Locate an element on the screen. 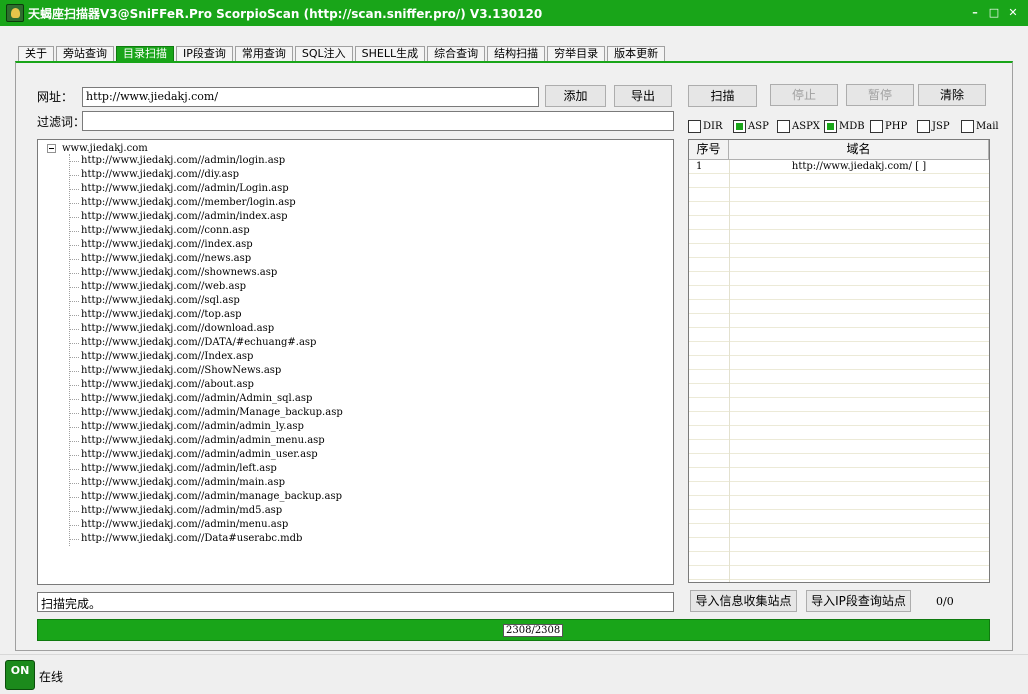  import-count: 0/0 is located at coordinates (945, 601).